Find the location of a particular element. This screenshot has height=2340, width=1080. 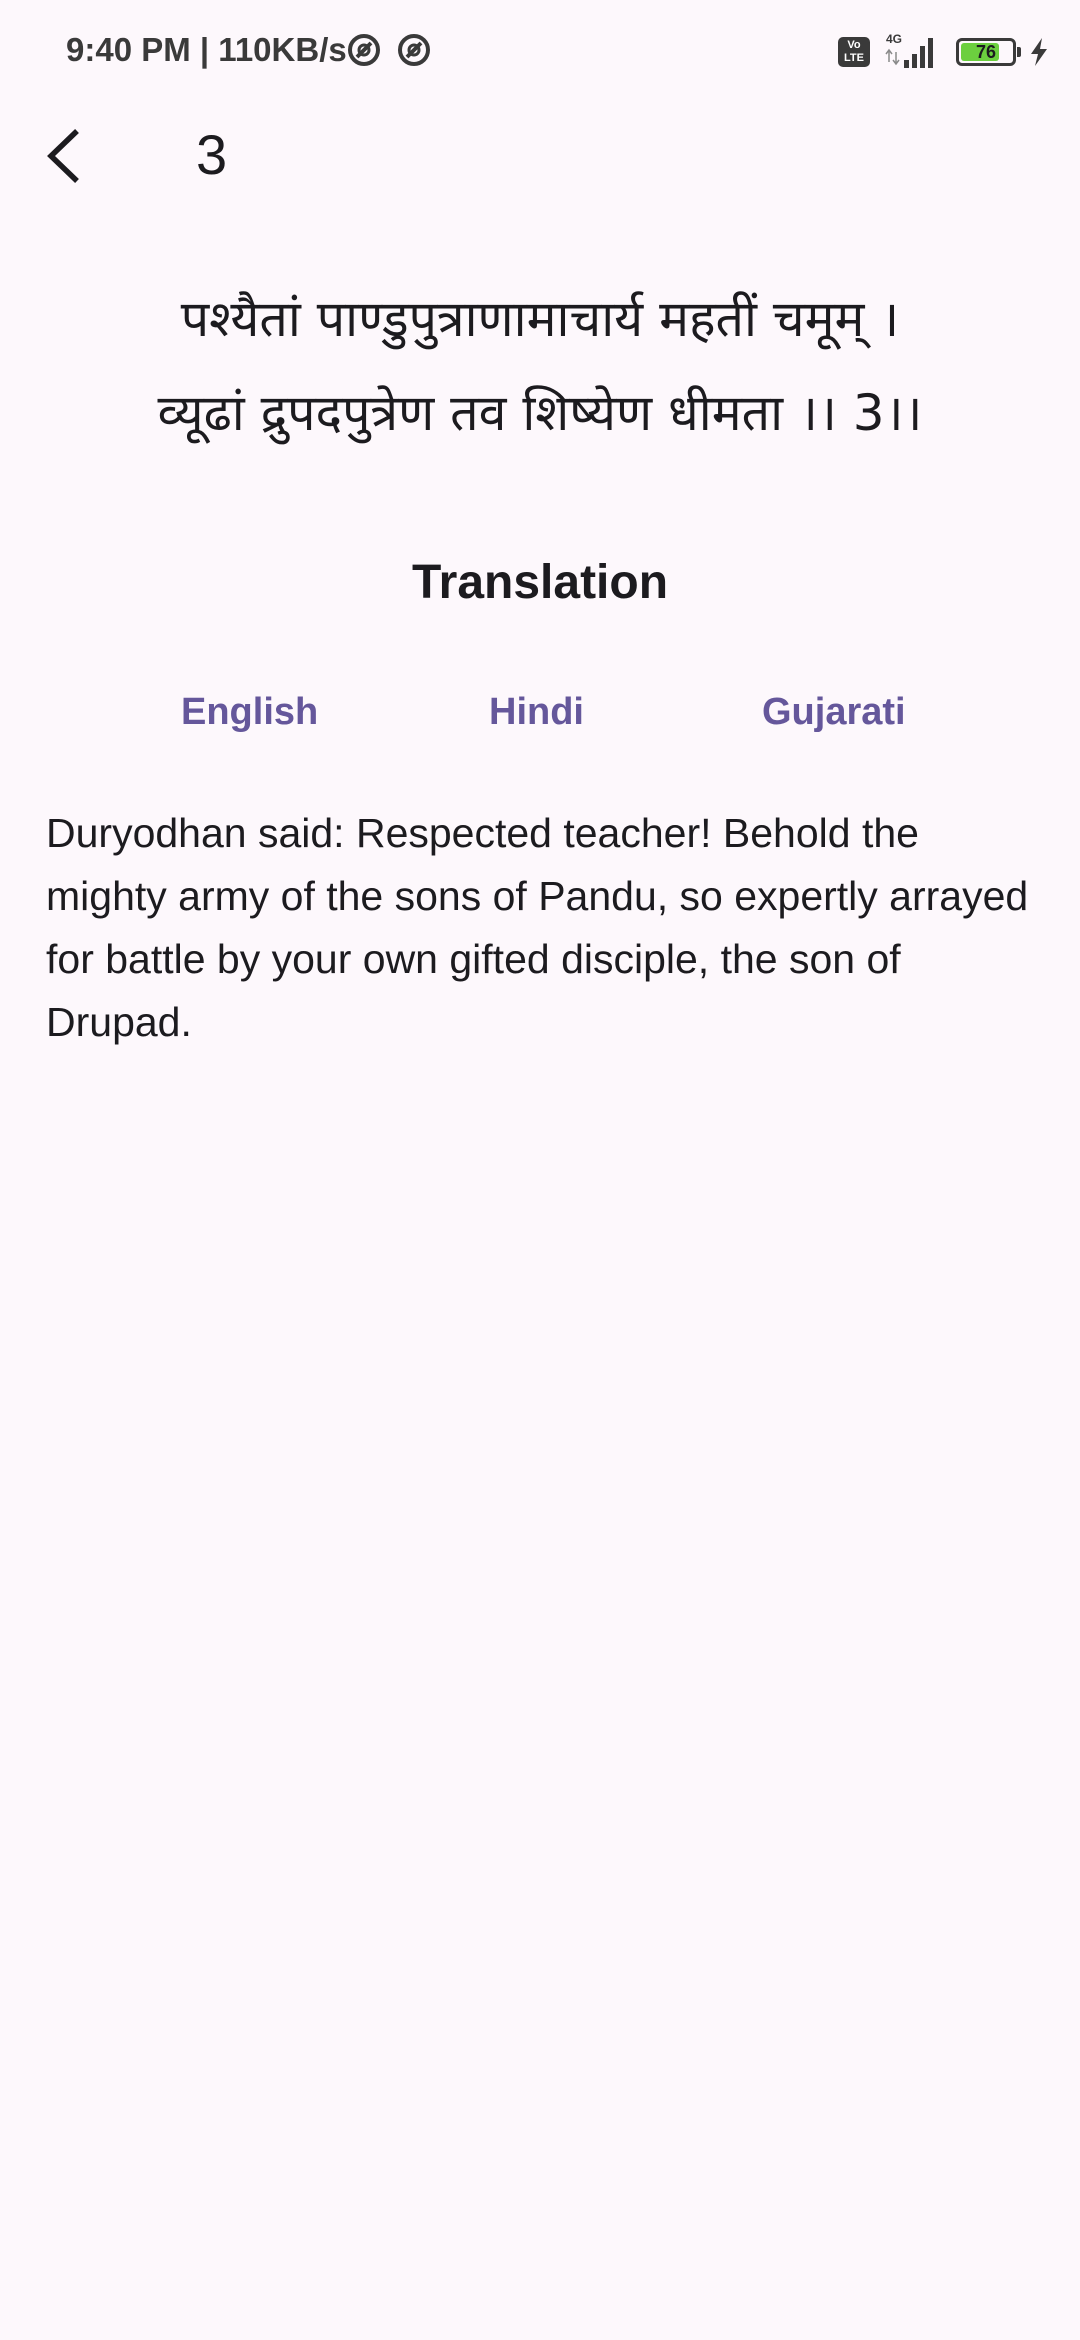

notification-icons is located at coordinates (389, 50).